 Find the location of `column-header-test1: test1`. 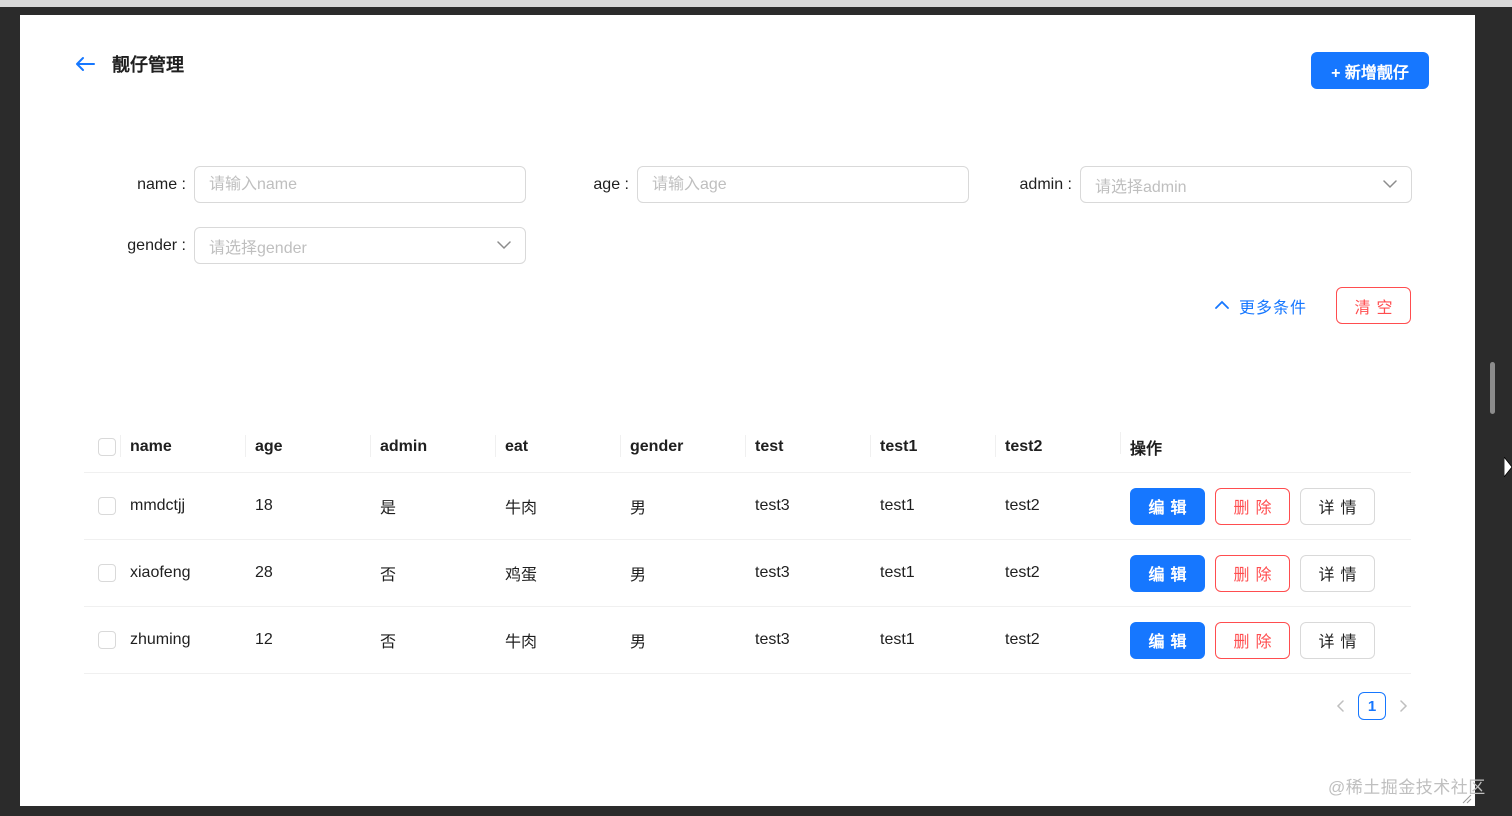

column-header-test1: test1 is located at coordinates (937, 446).